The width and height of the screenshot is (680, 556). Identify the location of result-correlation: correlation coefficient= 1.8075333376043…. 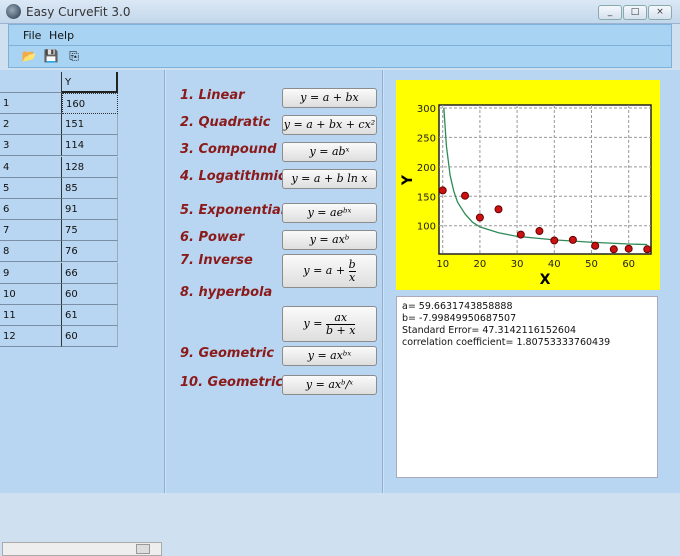
(506, 342).